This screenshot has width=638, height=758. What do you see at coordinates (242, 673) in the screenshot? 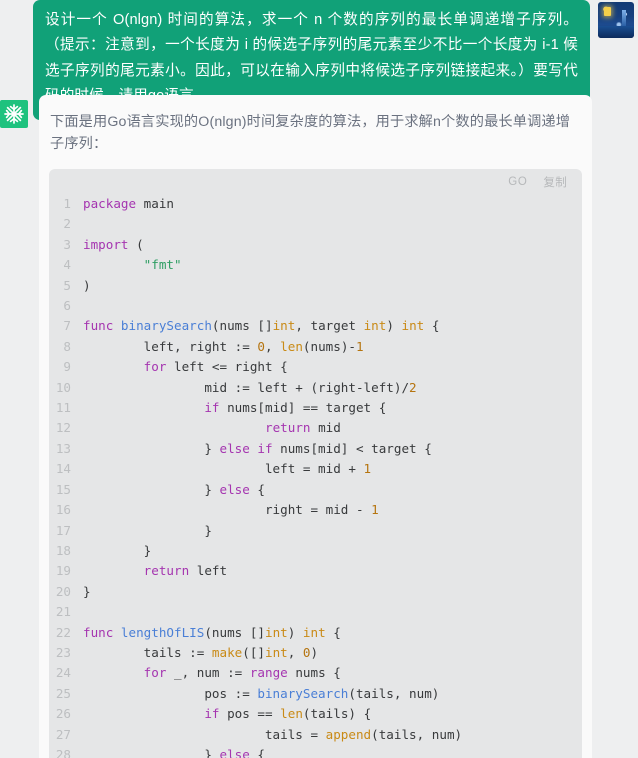
I see `code-line-text: for _, num := range nums {` at bounding box center [242, 673].